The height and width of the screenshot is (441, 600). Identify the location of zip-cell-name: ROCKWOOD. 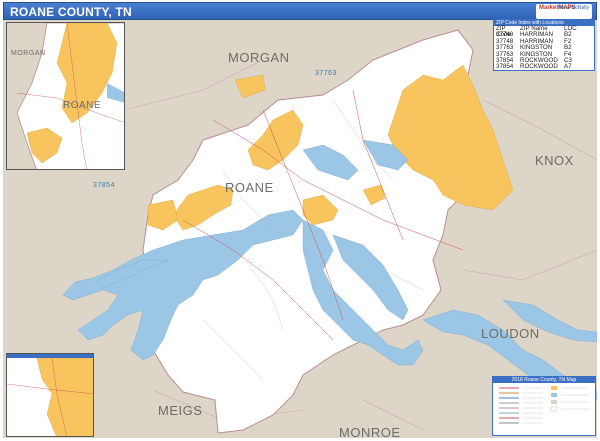
(539, 67).